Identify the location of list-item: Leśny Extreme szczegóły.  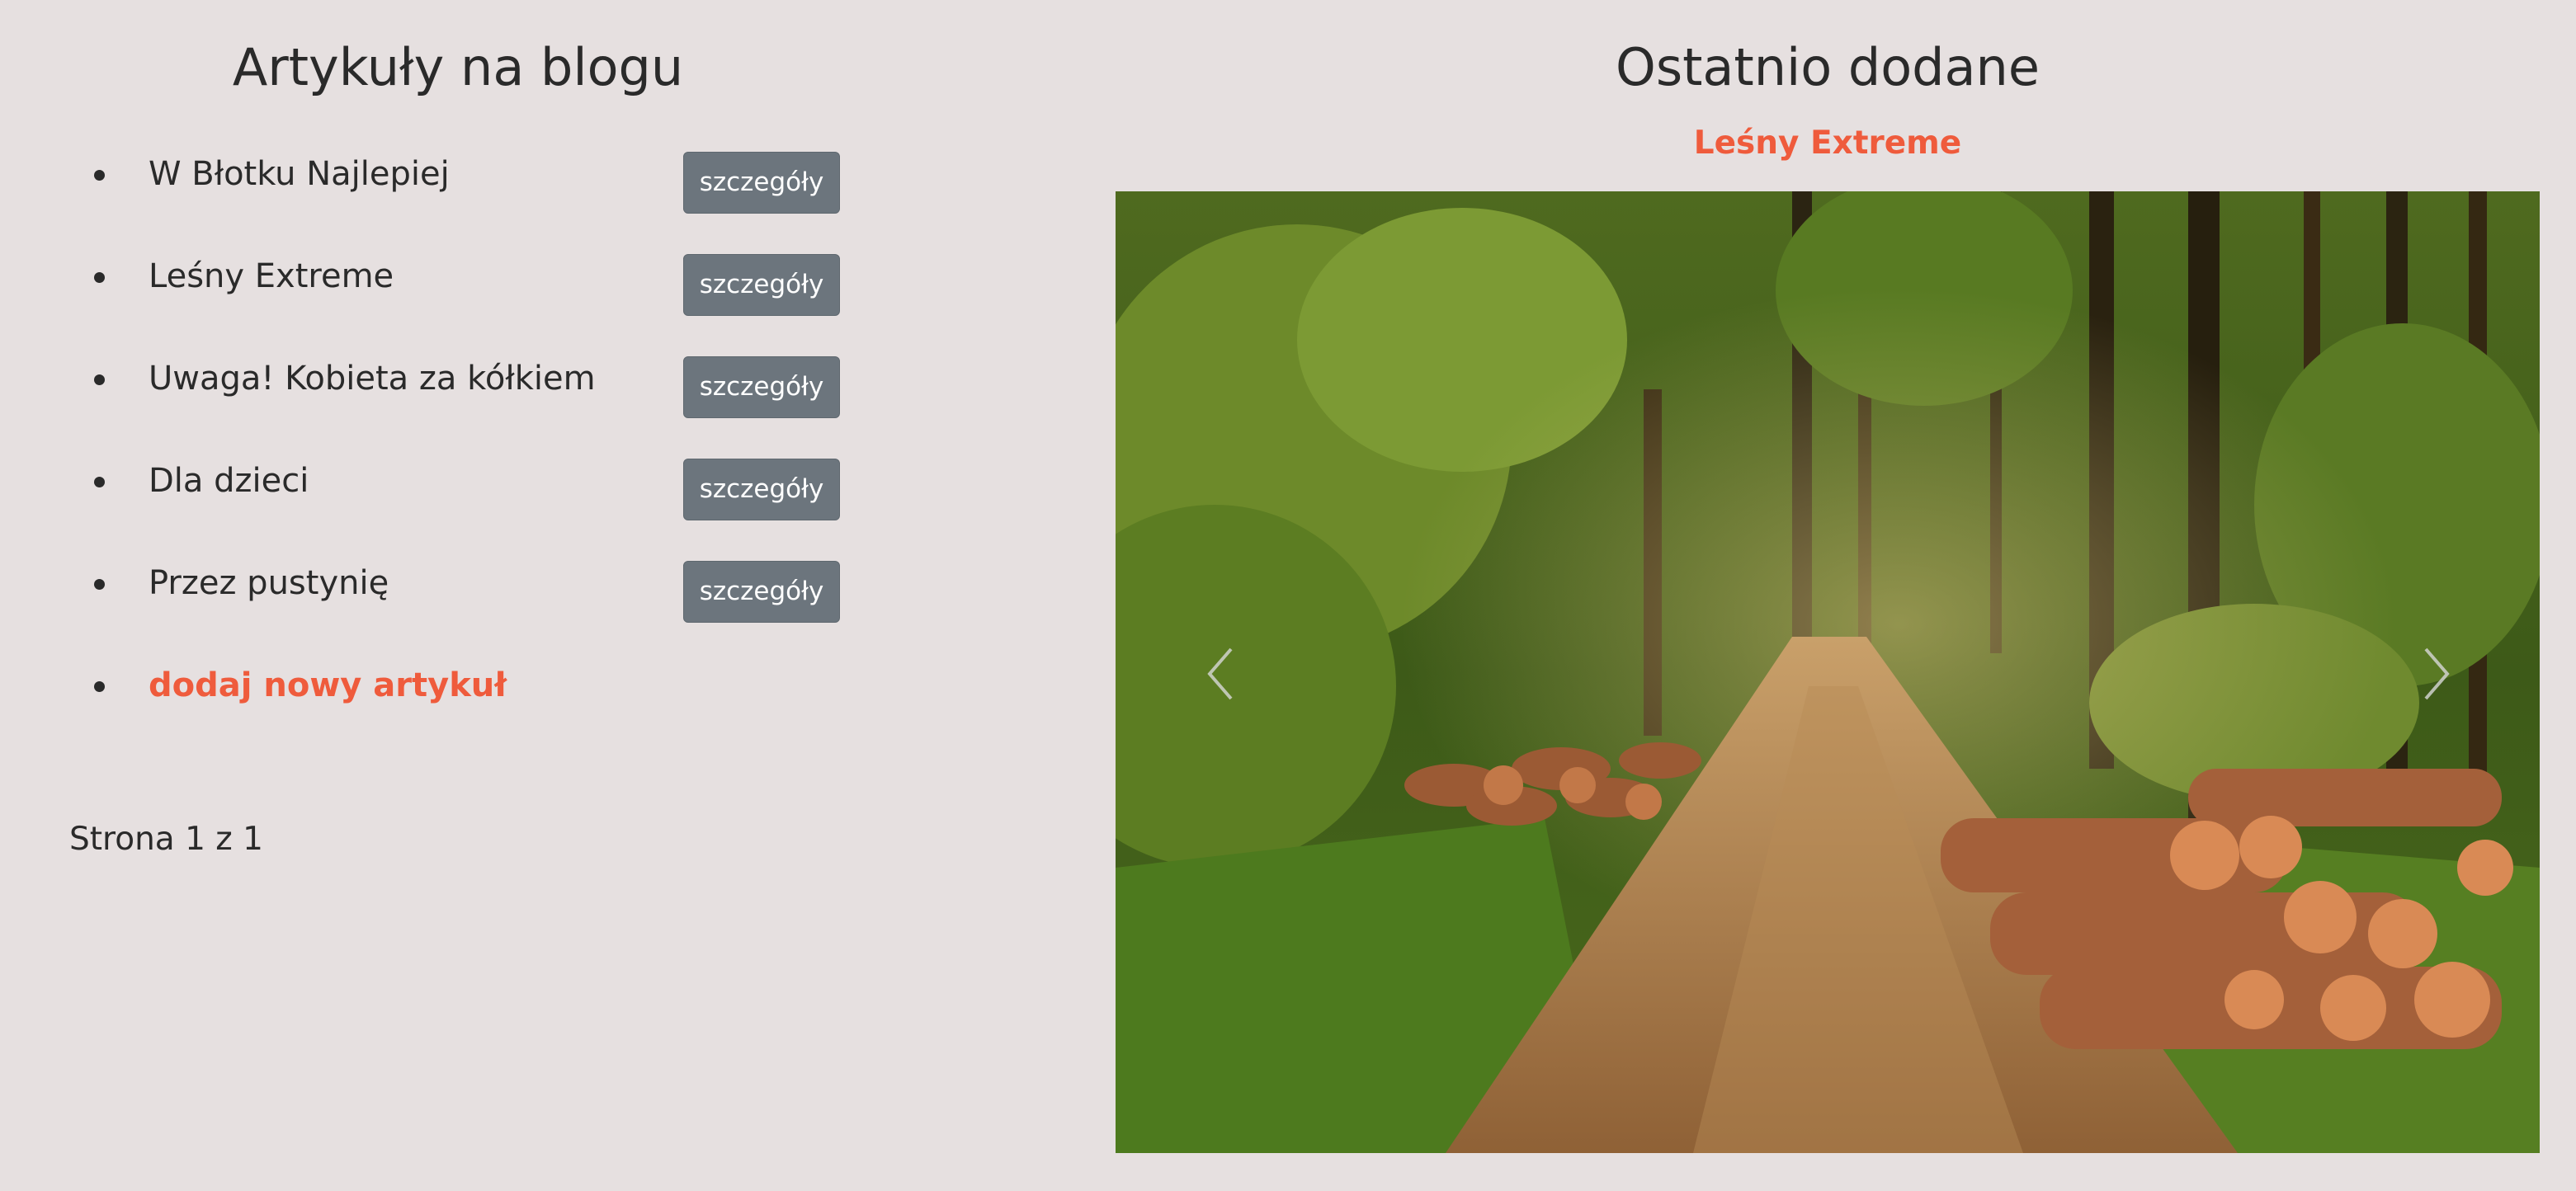
(454, 298).